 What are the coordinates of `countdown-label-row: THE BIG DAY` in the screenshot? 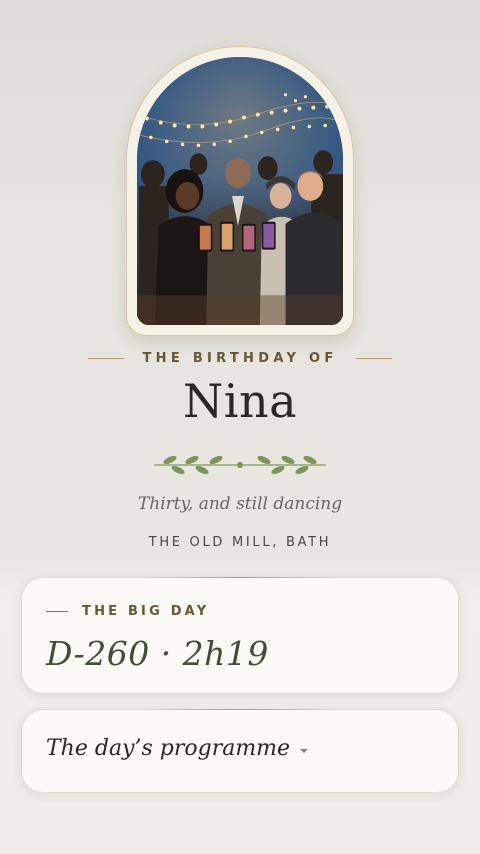 It's located at (127, 611).